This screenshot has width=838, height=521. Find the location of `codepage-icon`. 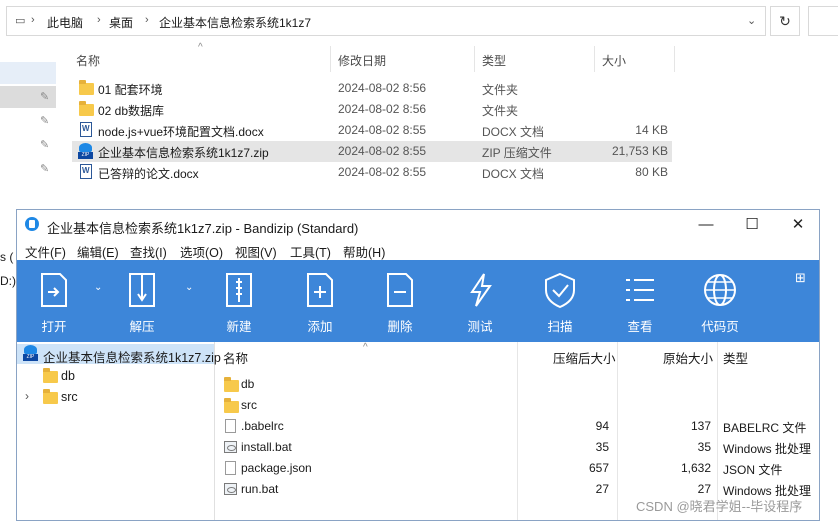

codepage-icon is located at coordinates (720, 290).